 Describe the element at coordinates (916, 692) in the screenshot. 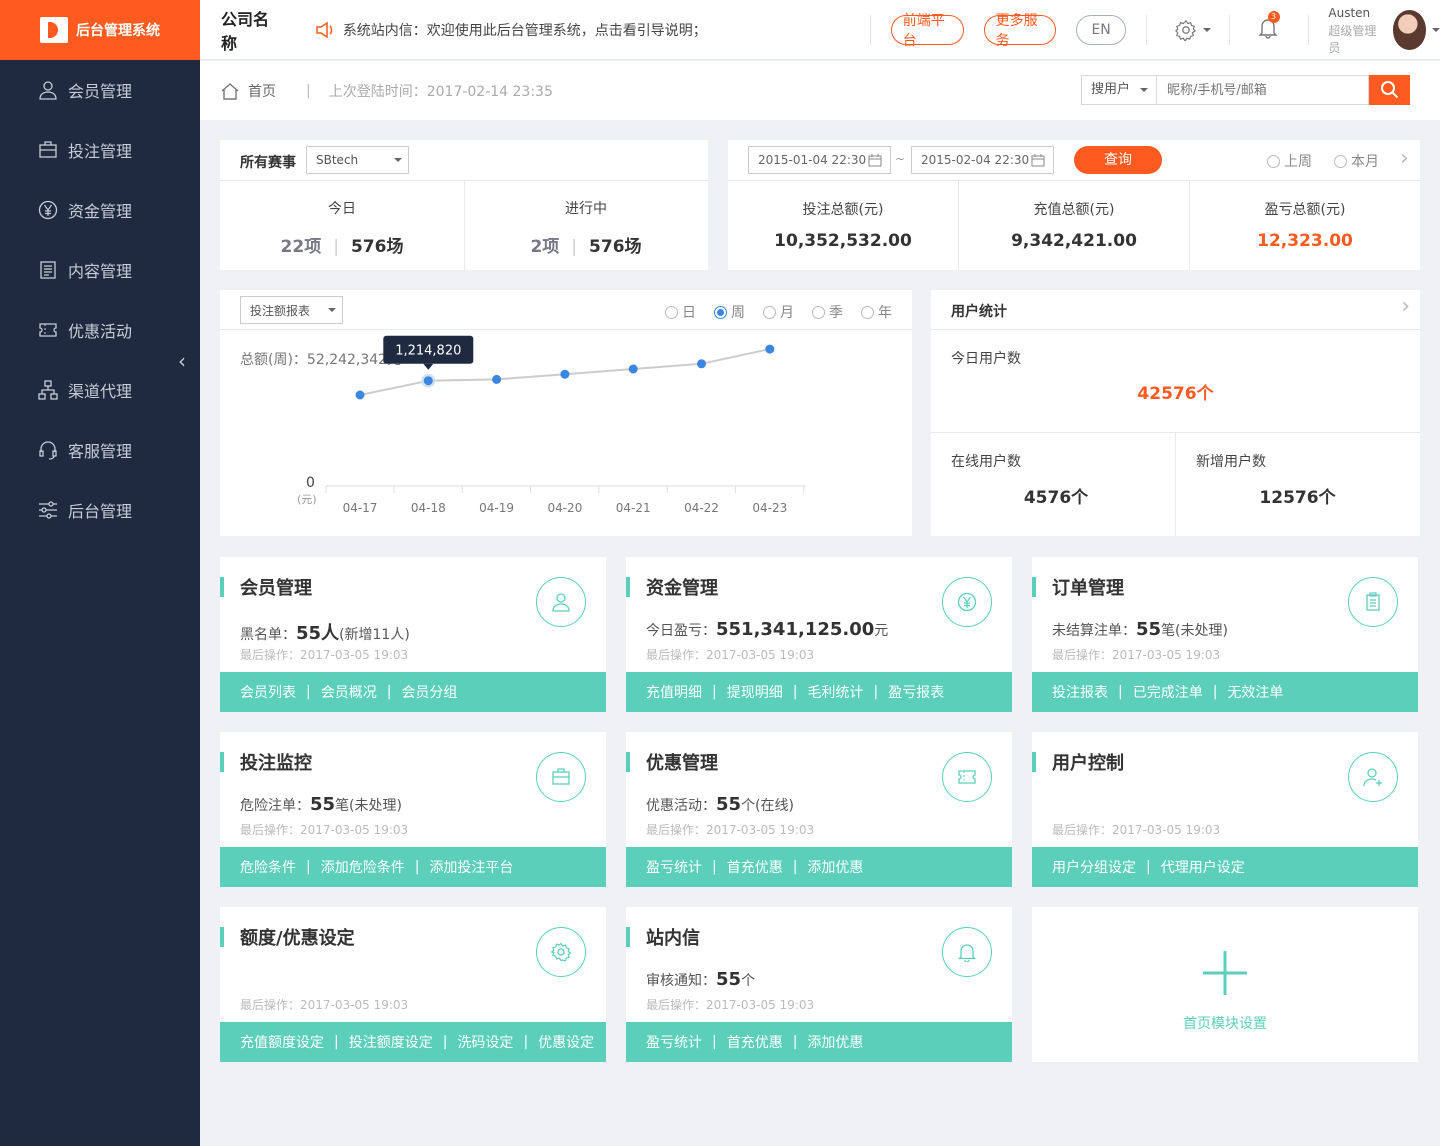

I see `module-link: 盈亏报表` at that location.